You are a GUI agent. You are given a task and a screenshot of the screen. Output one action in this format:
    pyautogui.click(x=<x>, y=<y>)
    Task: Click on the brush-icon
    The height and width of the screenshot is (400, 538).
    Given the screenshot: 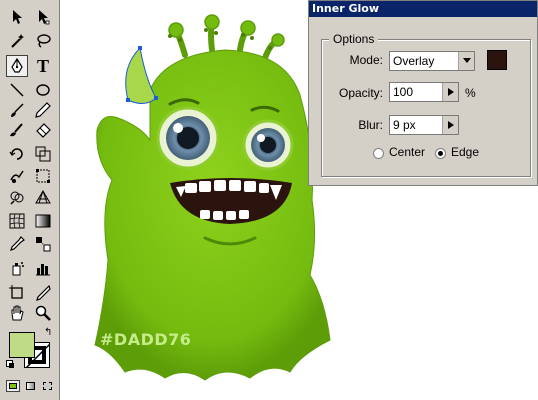 What is the action you would take?
    pyautogui.click(x=17, y=110)
    